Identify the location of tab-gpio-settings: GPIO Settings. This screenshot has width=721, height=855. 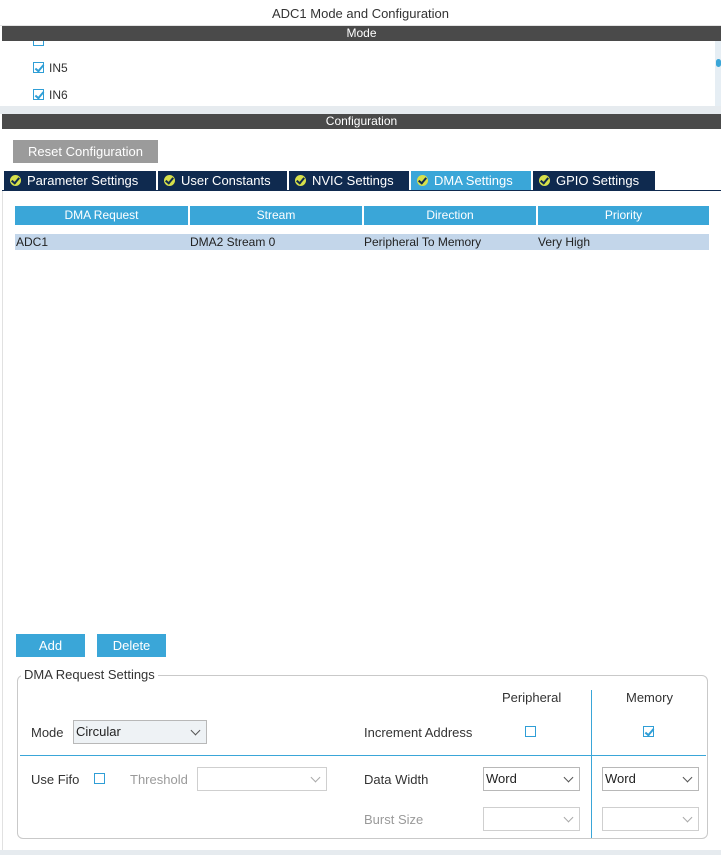
(594, 180).